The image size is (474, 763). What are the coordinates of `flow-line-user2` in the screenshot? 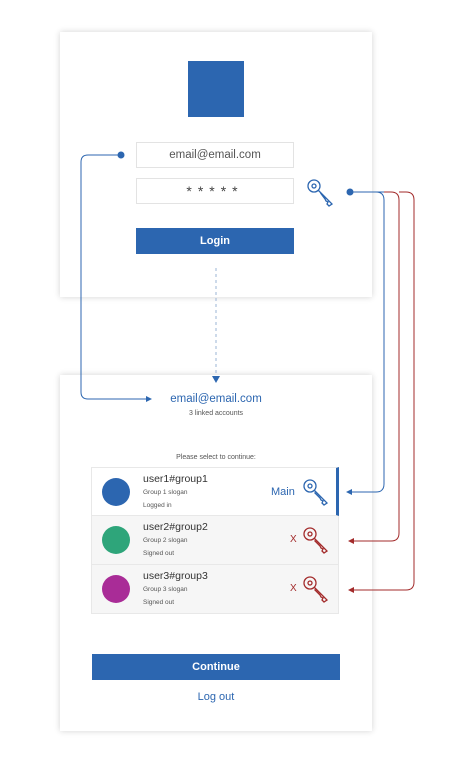 It's located at (377, 366).